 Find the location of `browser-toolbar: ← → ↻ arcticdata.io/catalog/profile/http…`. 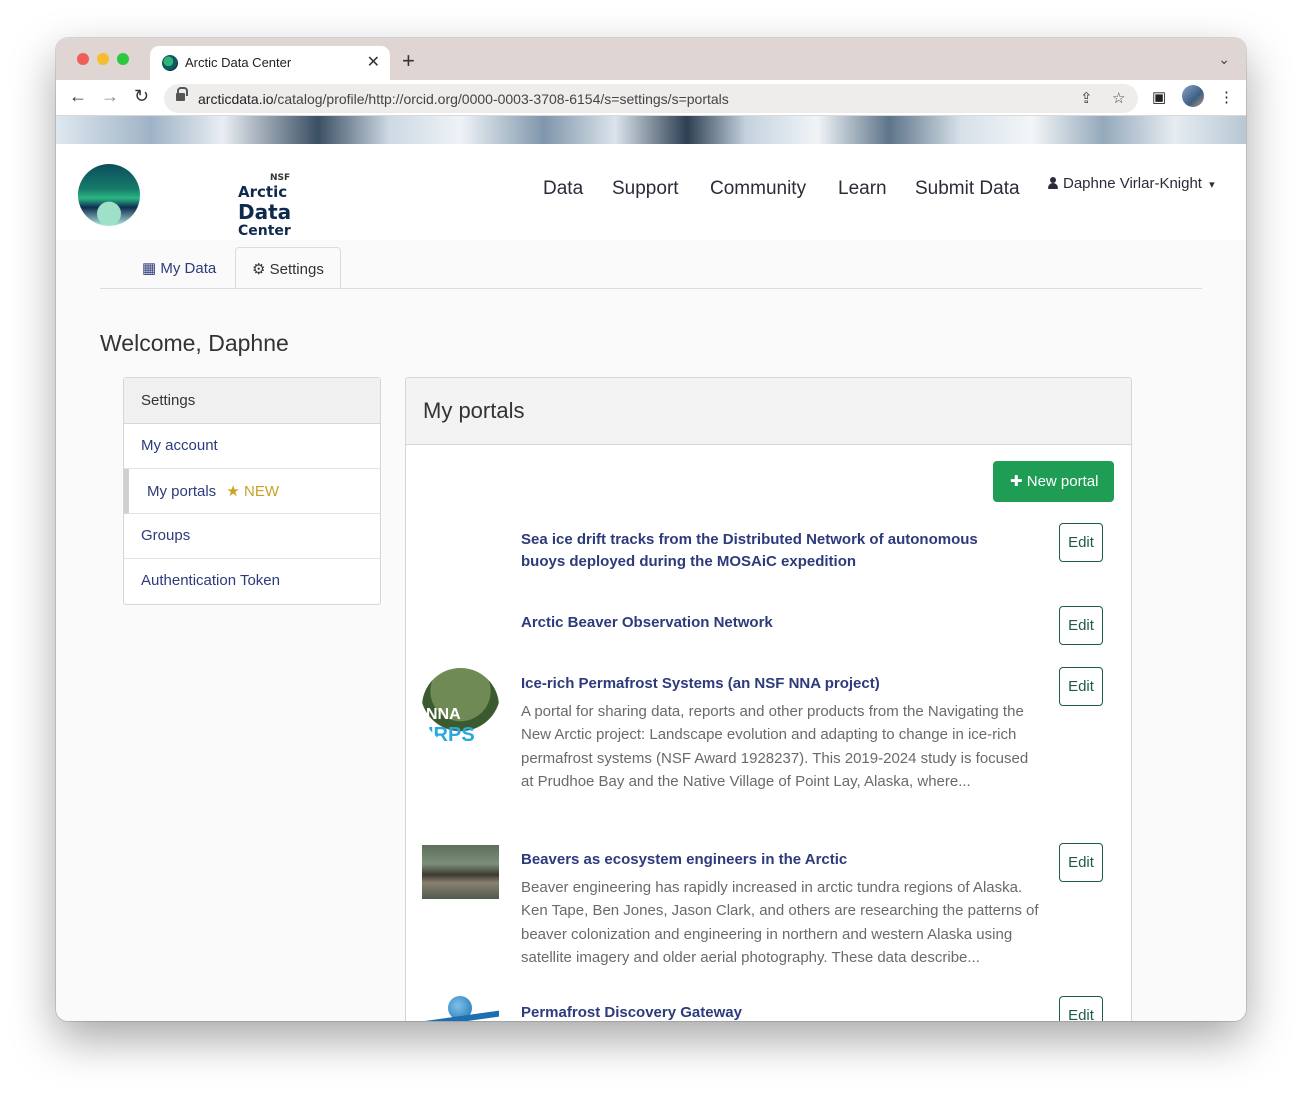

browser-toolbar: ← → ↻ arcticdata.io/catalog/profile/http… is located at coordinates (651, 98).